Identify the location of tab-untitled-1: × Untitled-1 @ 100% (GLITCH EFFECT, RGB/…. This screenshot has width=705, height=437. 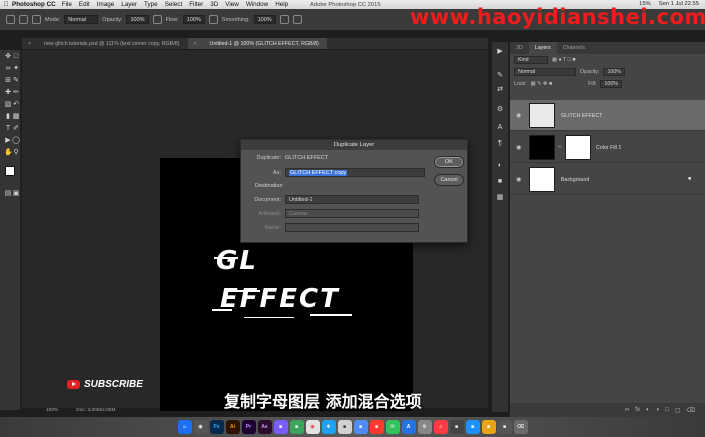
(257, 43).